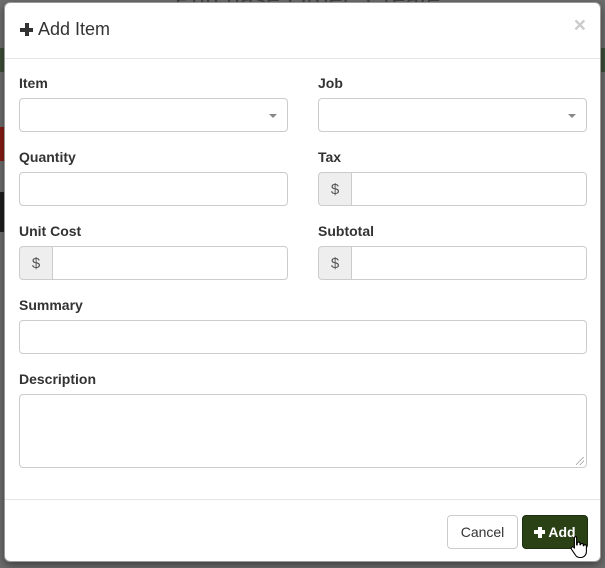  I want to click on job-select, so click(452, 115).